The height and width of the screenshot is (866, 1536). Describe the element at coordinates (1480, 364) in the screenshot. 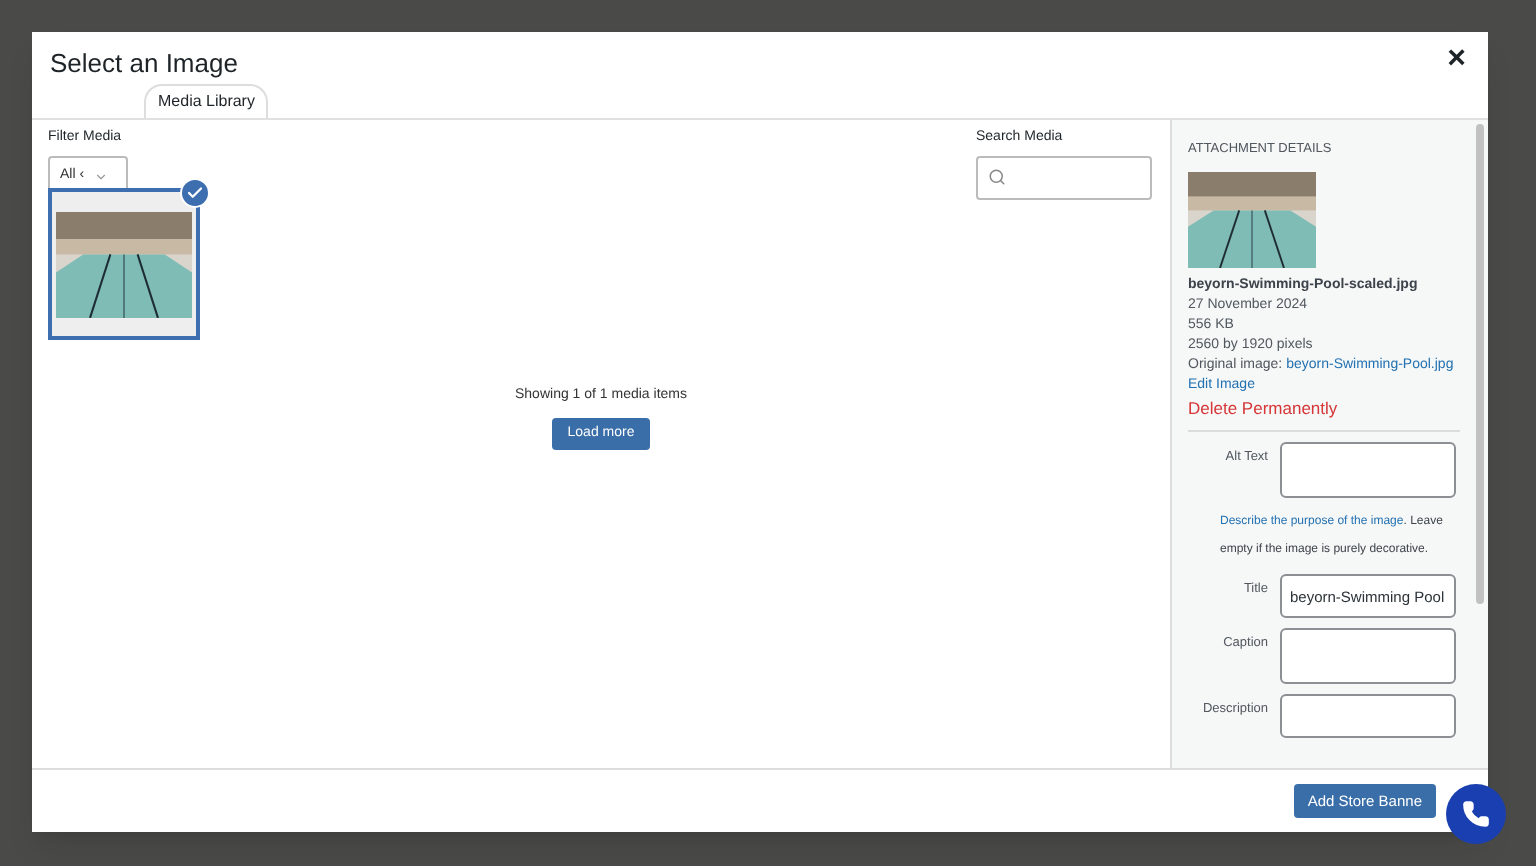

I see `scrollbar` at that location.